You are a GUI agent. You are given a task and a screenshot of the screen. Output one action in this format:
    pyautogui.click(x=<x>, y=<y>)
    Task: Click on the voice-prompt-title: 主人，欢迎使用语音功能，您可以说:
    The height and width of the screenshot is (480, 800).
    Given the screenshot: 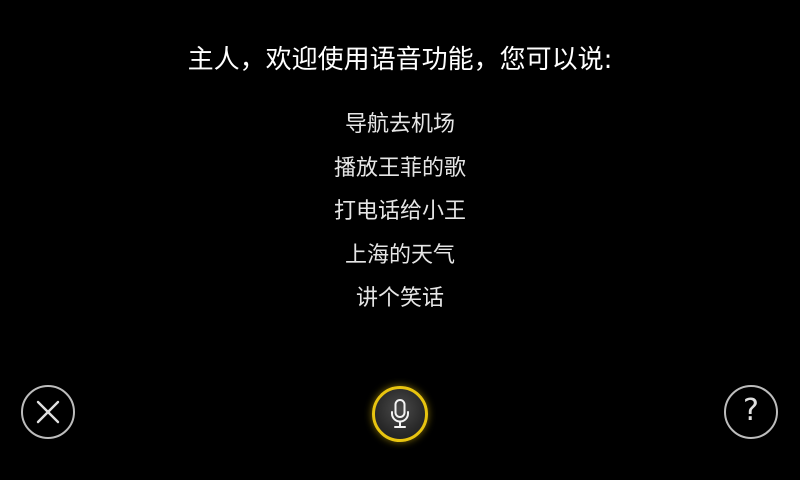 What is the action you would take?
    pyautogui.click(x=400, y=60)
    